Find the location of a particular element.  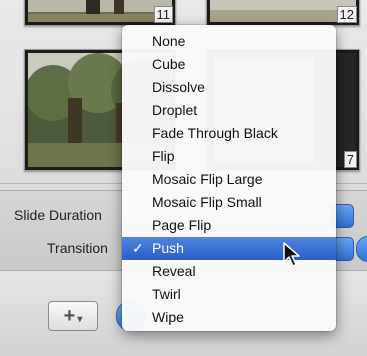

slide-duration-label: Slide Duration is located at coordinates (58, 215).